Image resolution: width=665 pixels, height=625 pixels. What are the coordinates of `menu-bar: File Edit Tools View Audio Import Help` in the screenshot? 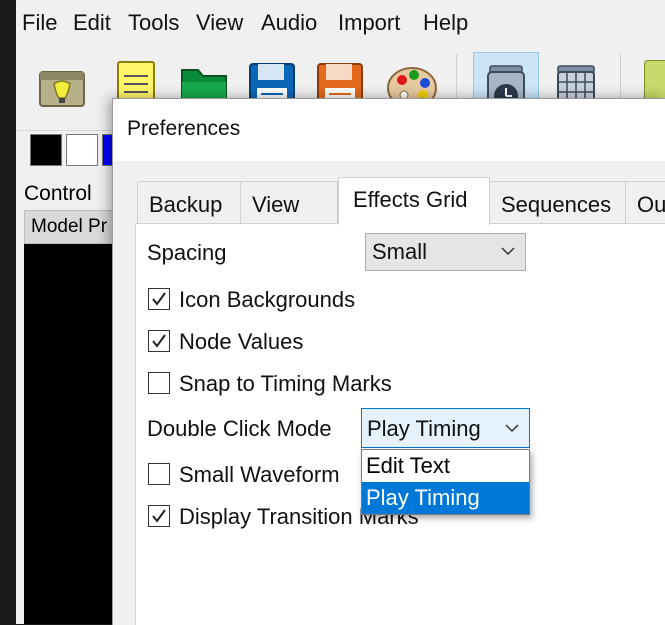 It's located at (340, 24).